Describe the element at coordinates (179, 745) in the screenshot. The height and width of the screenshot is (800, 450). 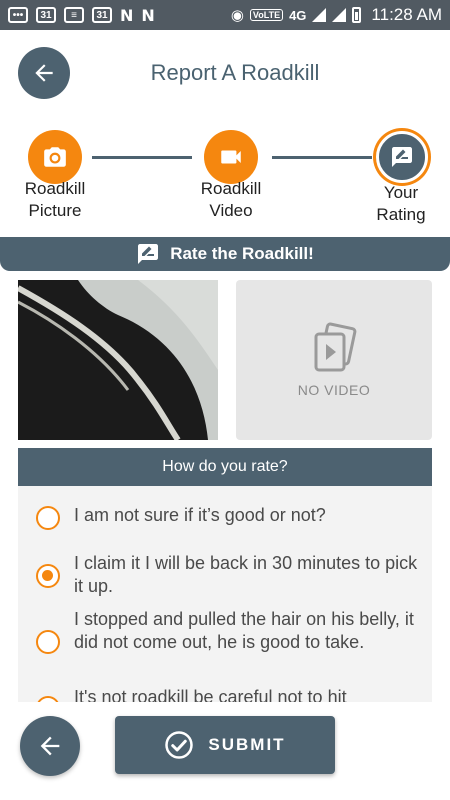
I see `check-circle-icon` at that location.